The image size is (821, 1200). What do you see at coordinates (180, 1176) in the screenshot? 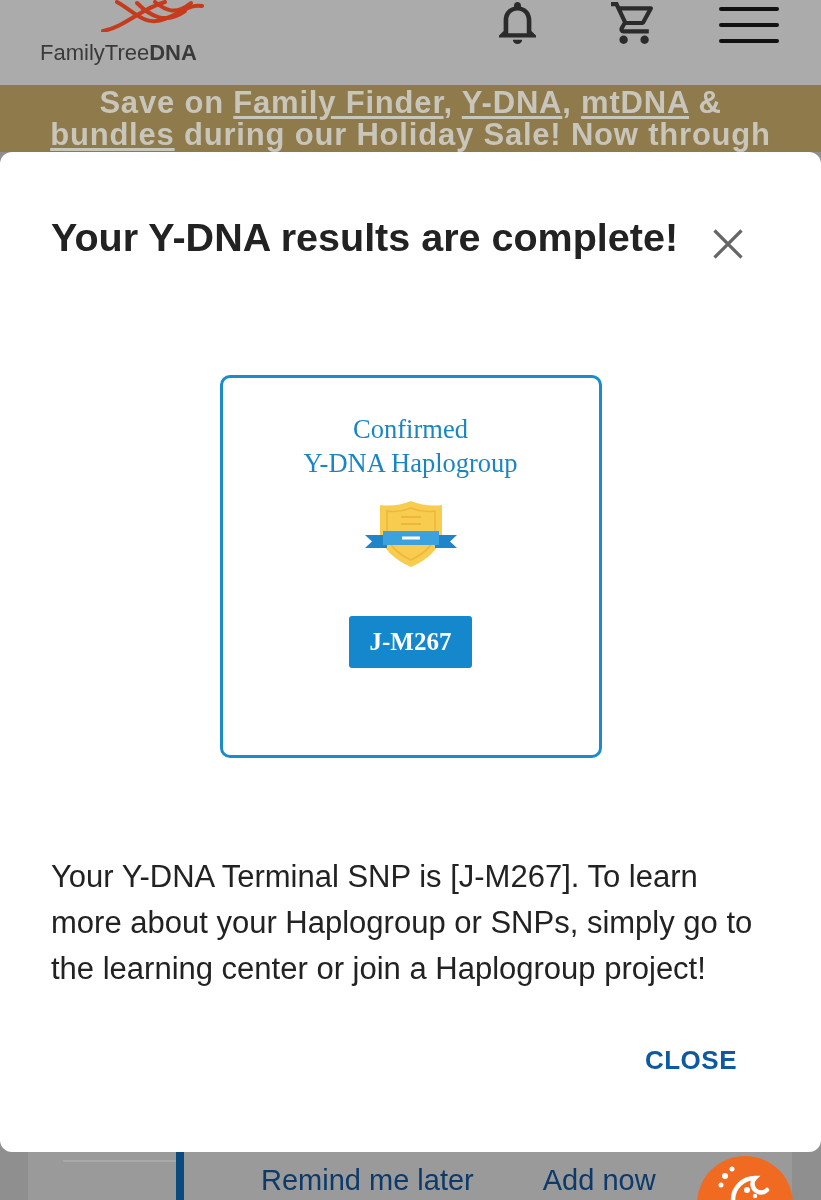
I see `accent-bar` at bounding box center [180, 1176].